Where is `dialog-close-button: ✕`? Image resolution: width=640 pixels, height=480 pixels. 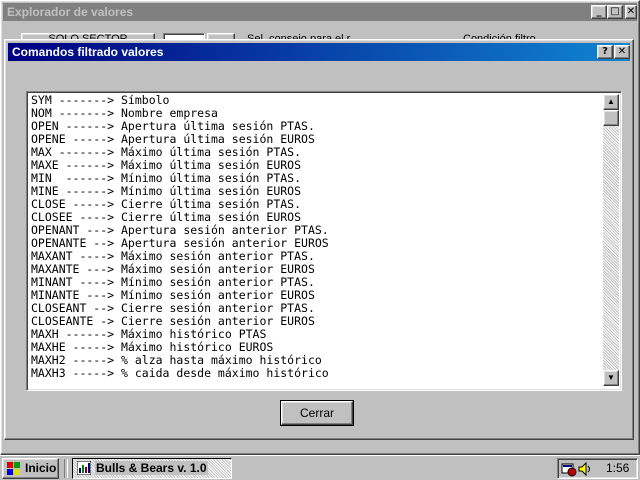
dialog-close-button: ✕ is located at coordinates (622, 52).